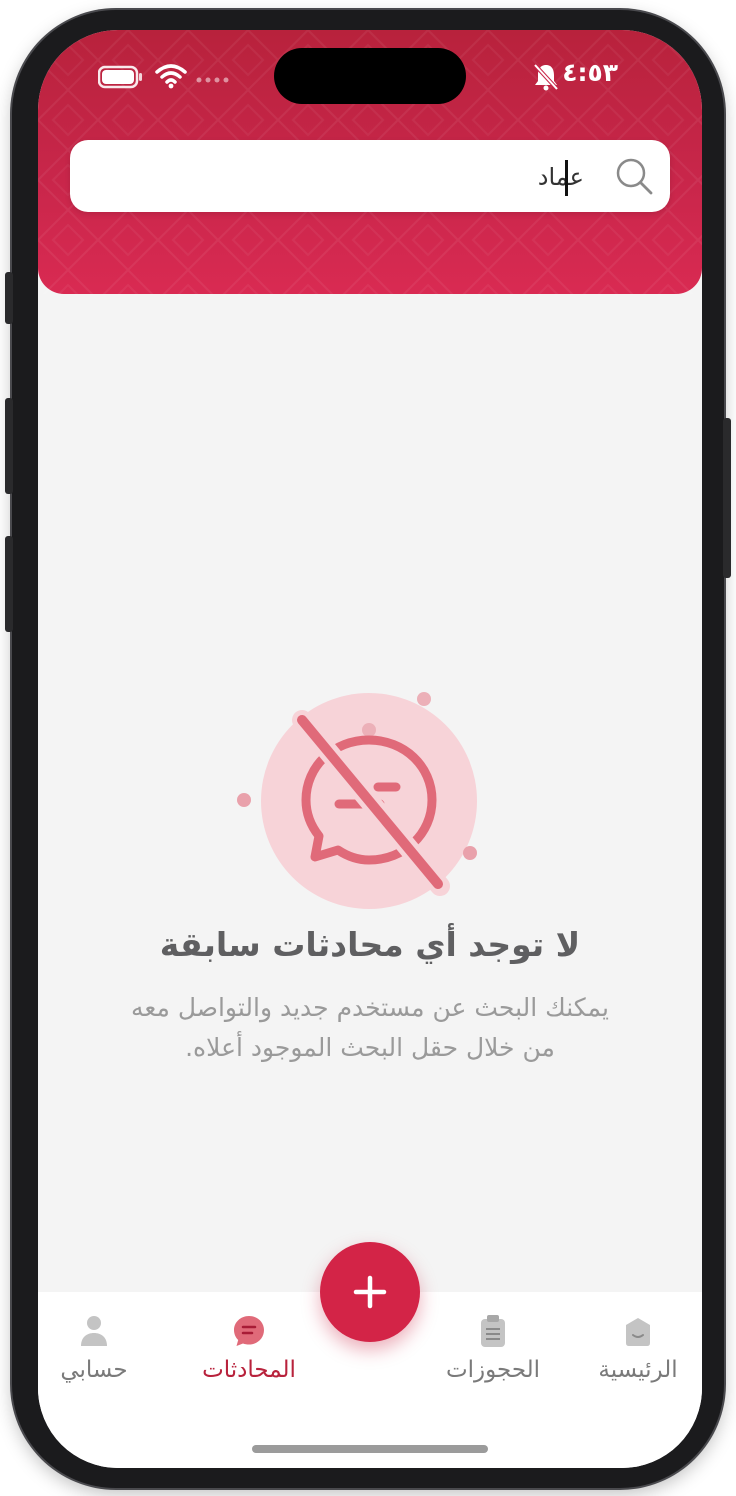 The height and width of the screenshot is (1496, 736). Describe the element at coordinates (630, 1353) in the screenshot. I see `tab-home: الرئيسية` at that location.